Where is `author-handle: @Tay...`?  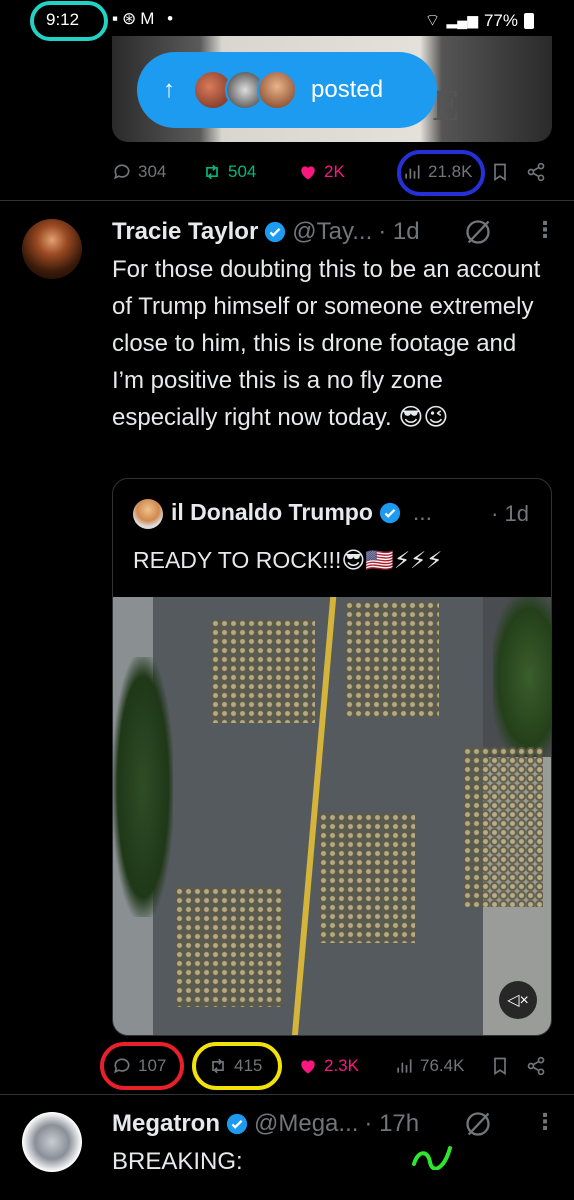
author-handle: @Tay... is located at coordinates (332, 232).